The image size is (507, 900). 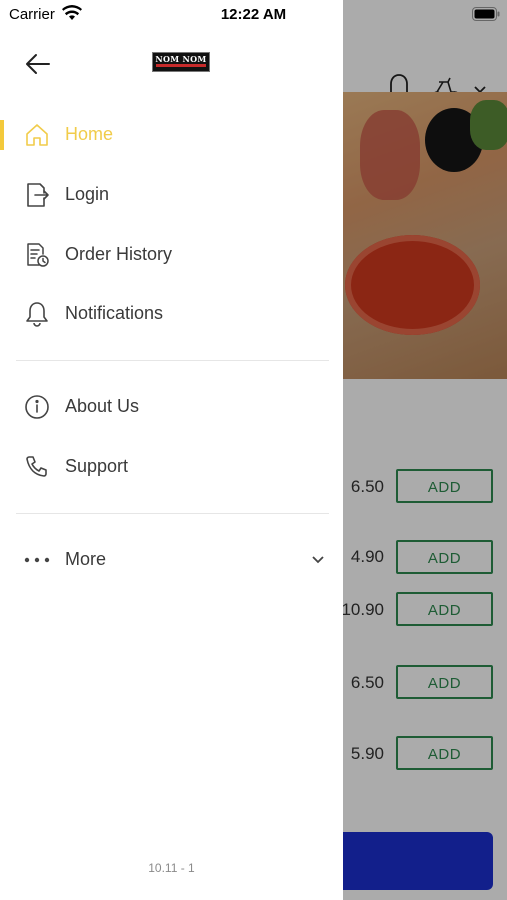 I want to click on order-history-icon, so click(x=38, y=255).